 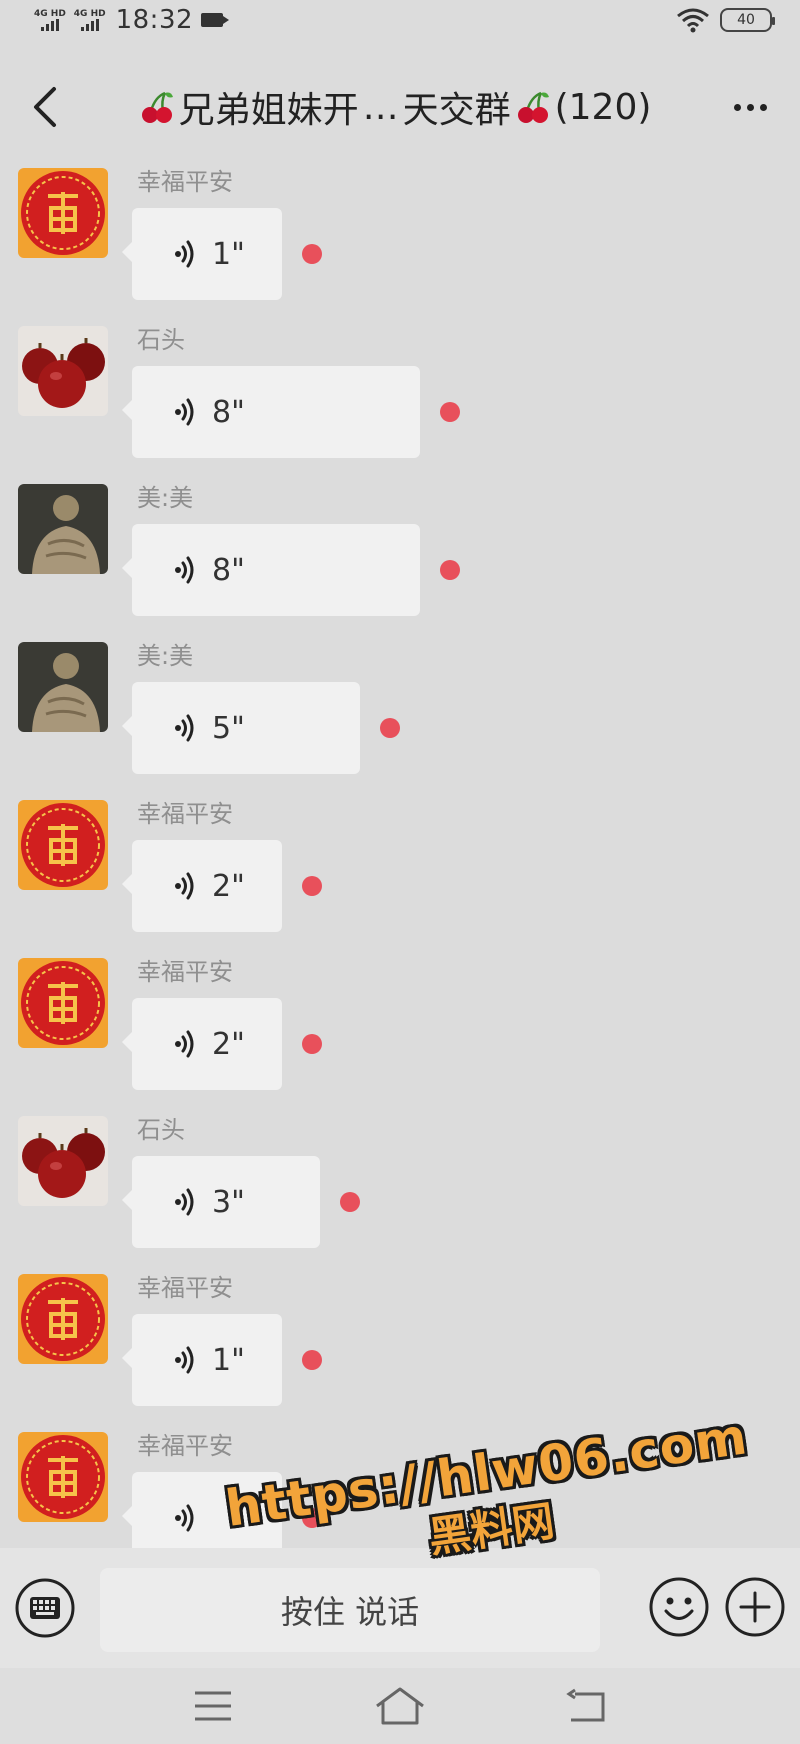 I want to click on input-bar: 按住 说话, so click(x=400, y=1608).